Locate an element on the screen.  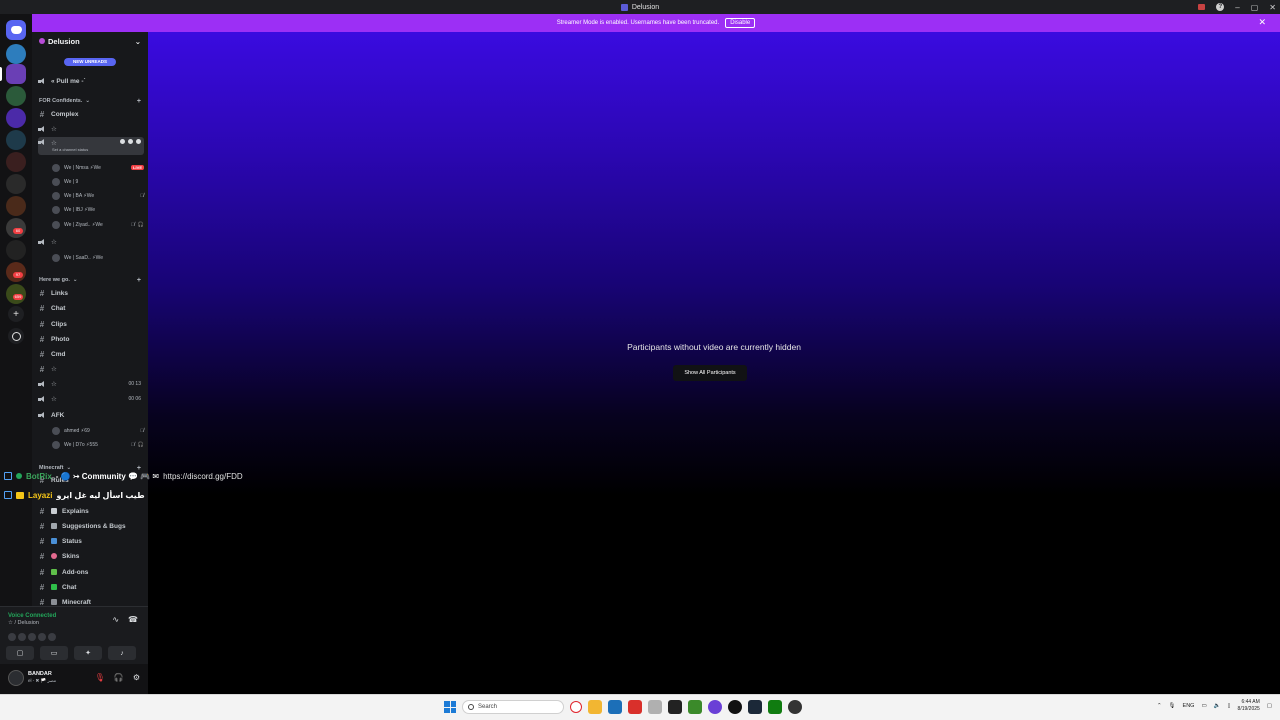
store-icon is located at coordinates (615, 707).